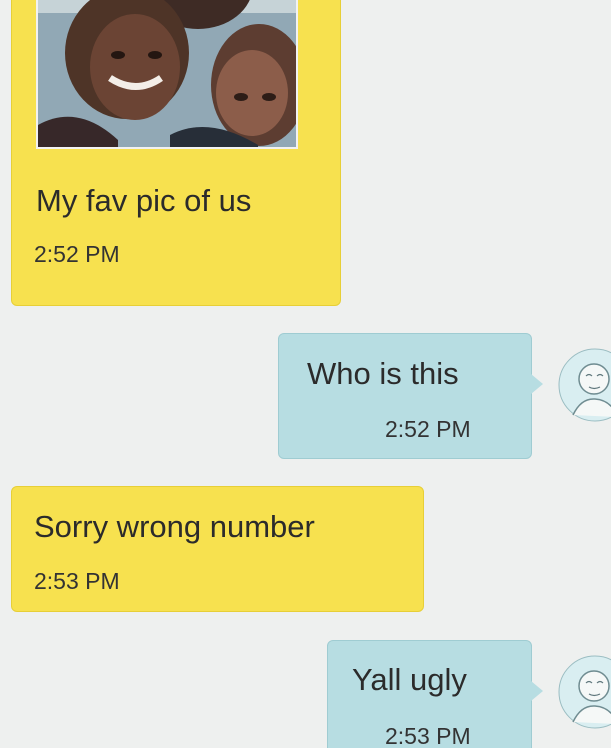 The image size is (611, 748). I want to click on photo-image, so click(167, 73).